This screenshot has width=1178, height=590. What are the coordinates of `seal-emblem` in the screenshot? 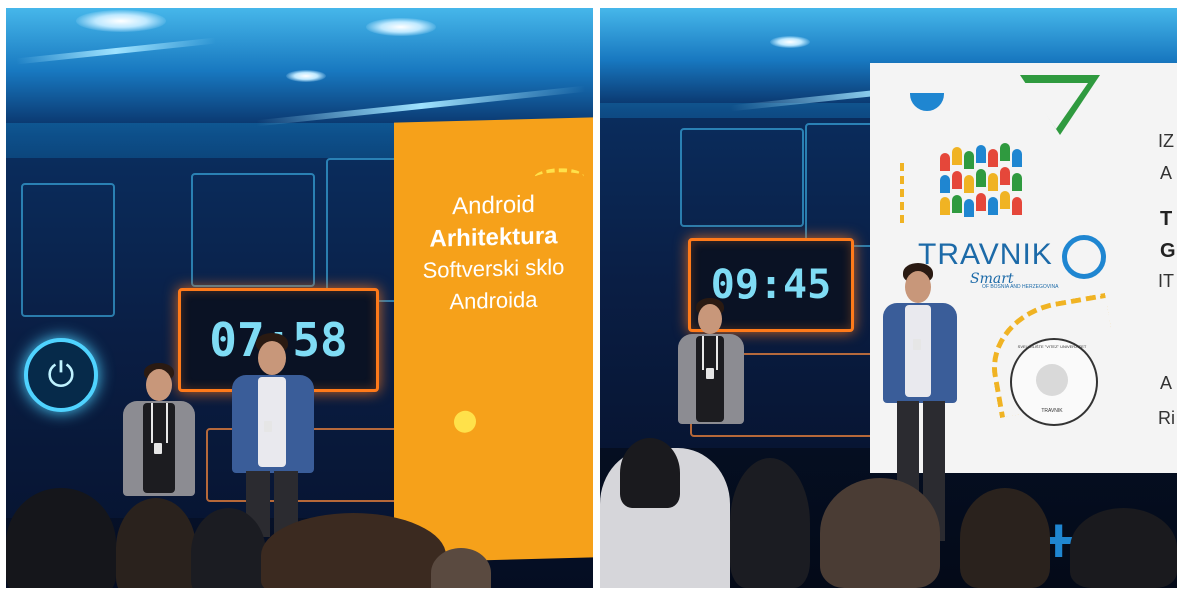 It's located at (1052, 380).